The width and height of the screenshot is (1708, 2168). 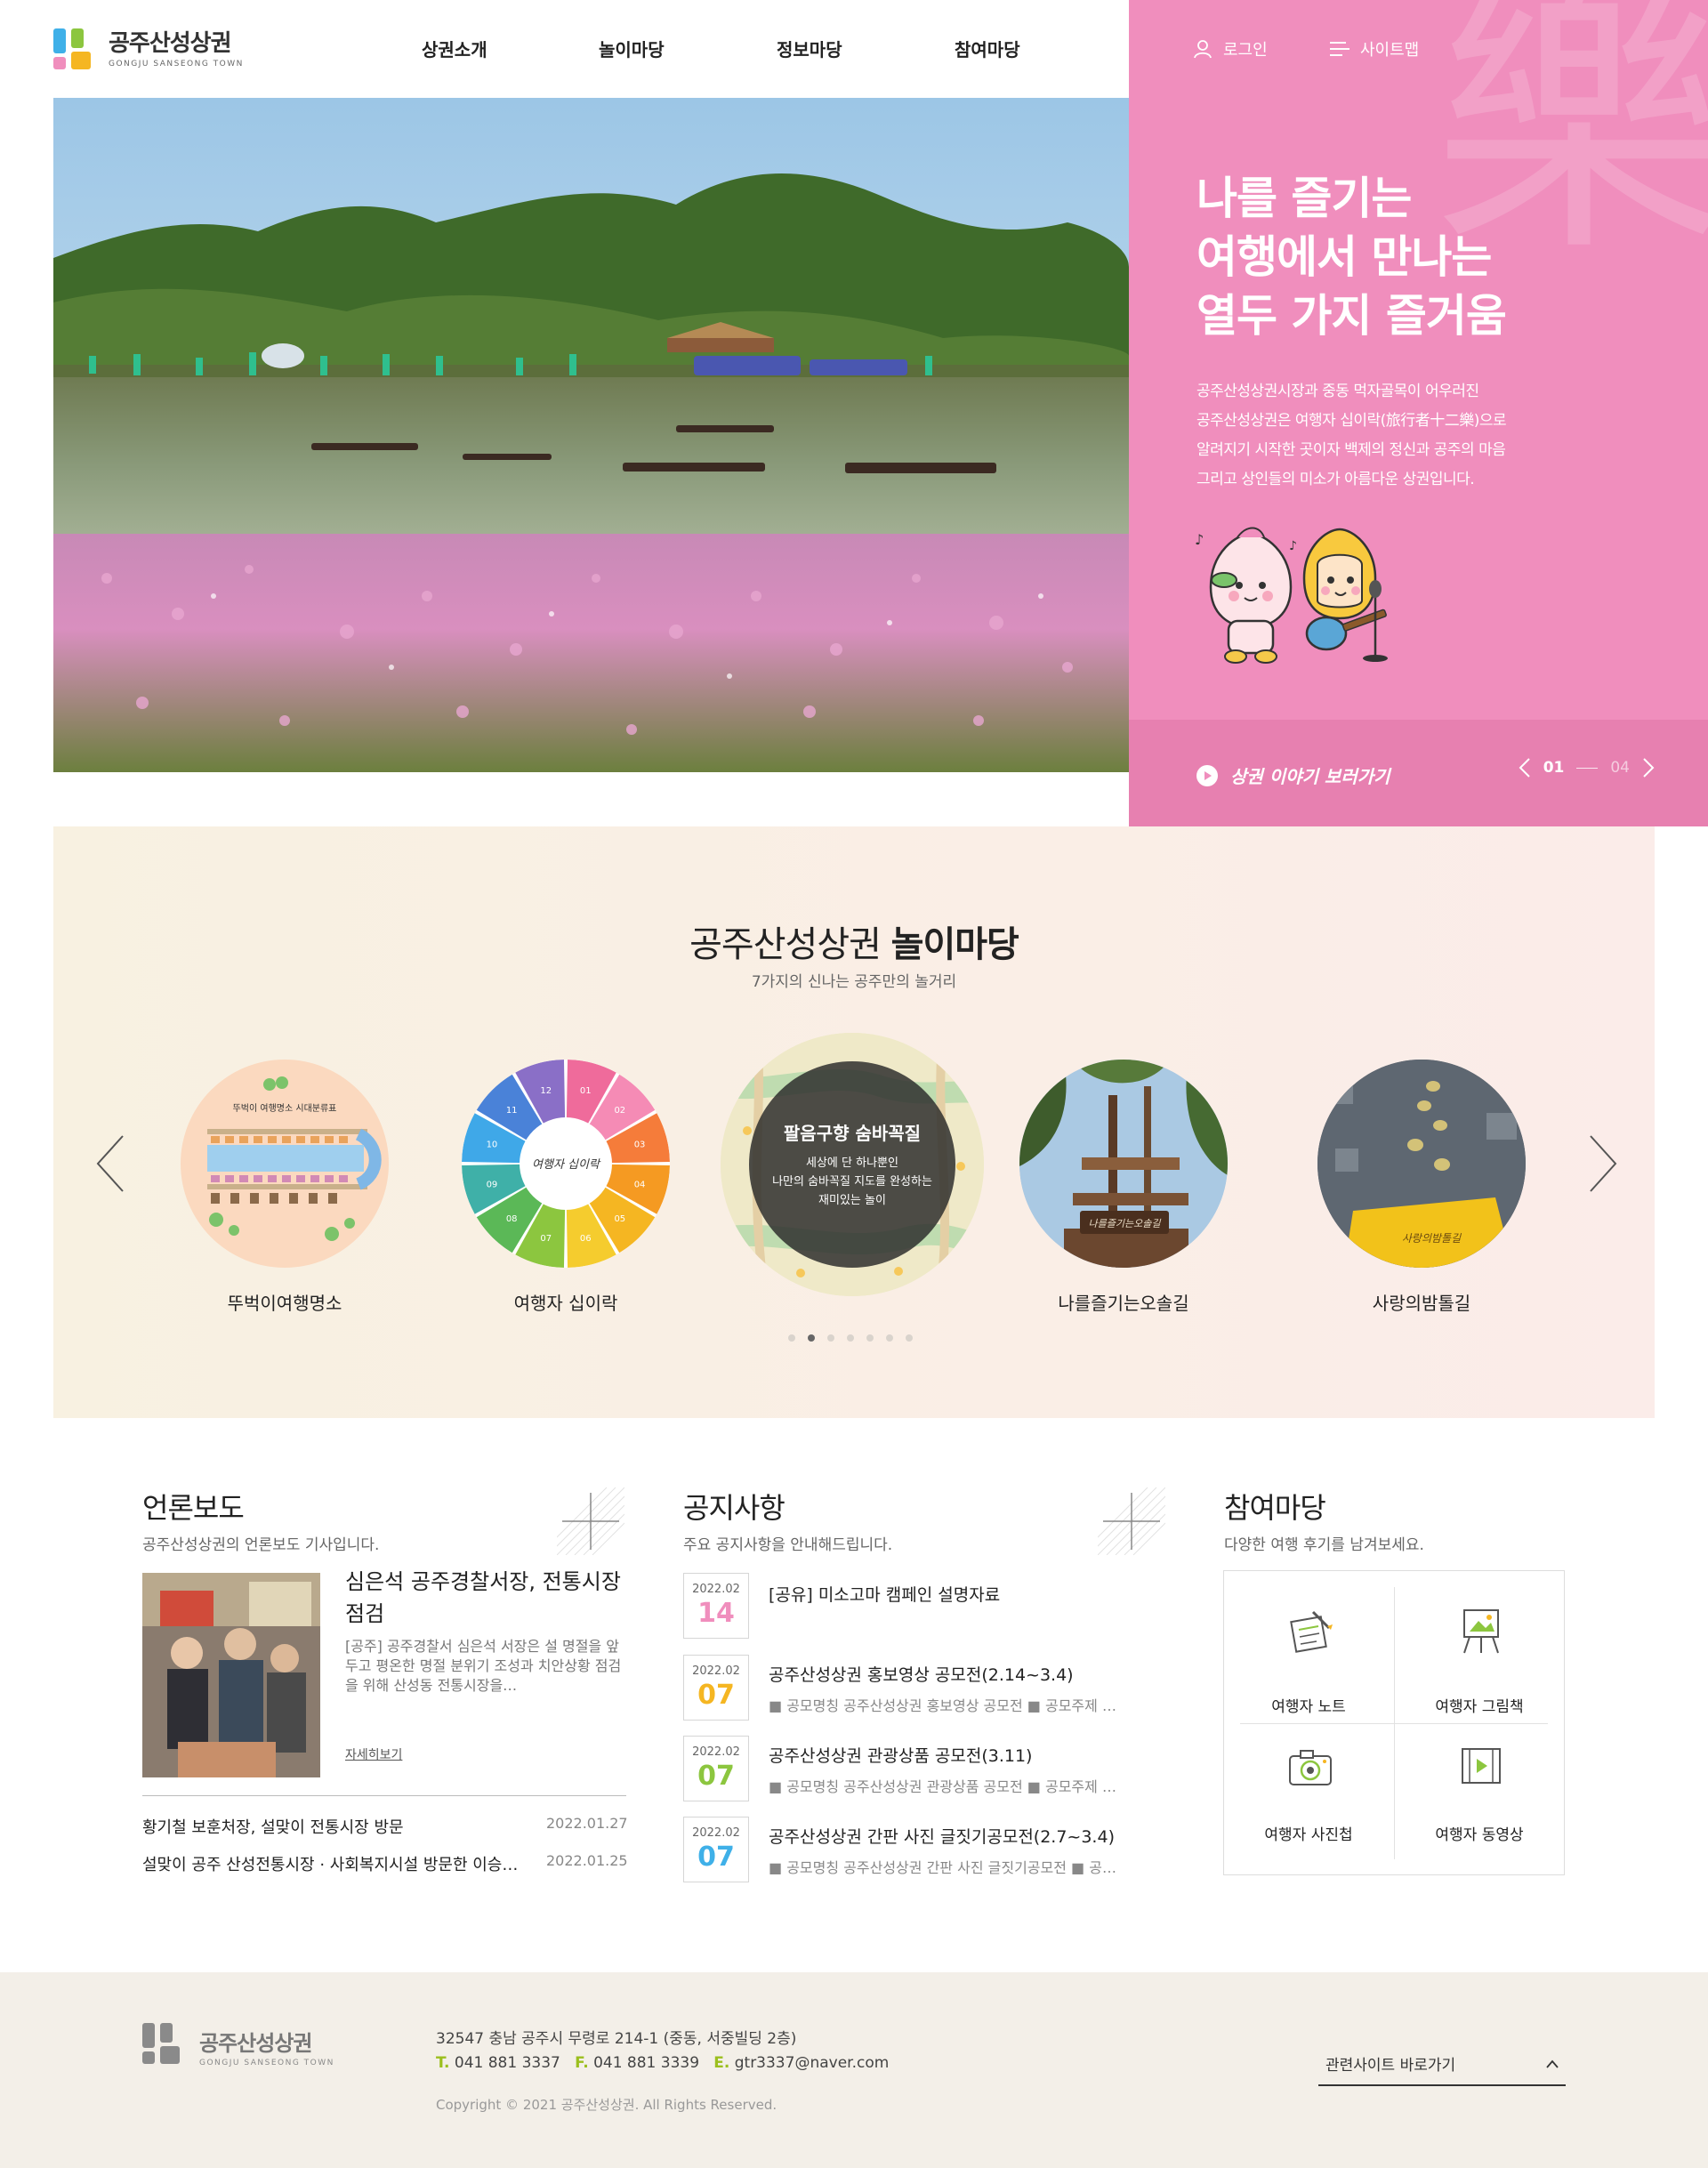 I want to click on tel-label: T., so click(x=443, y=2063).